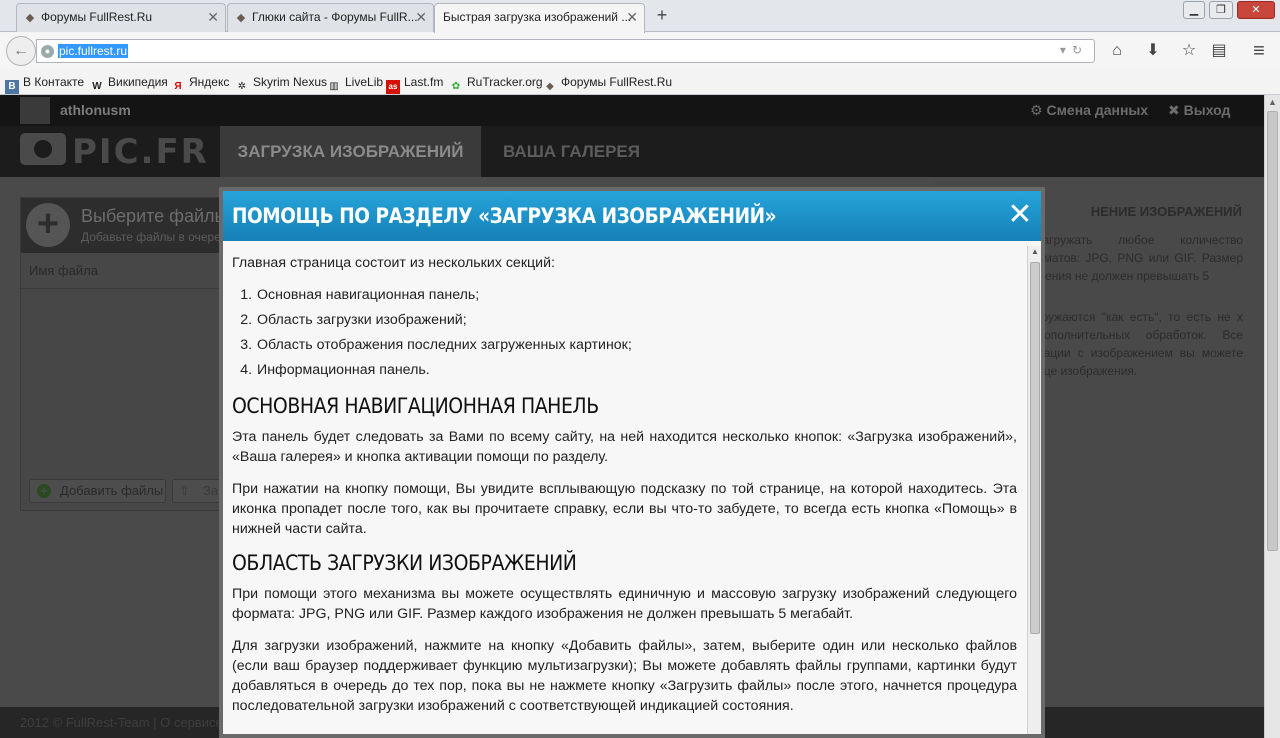 This screenshot has height=738, width=1280. What do you see at coordinates (636, 370) in the screenshot?
I see `list-item: Информационная панель.` at bounding box center [636, 370].